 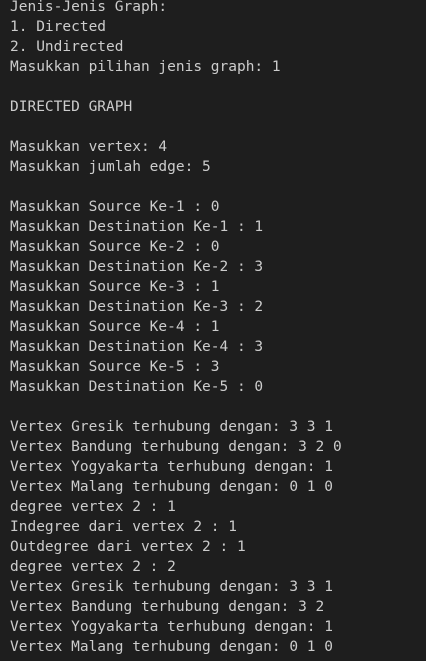 I want to click on terminal-line-source-2: Masukkan Source Ke-2 : 0, so click(x=115, y=247).